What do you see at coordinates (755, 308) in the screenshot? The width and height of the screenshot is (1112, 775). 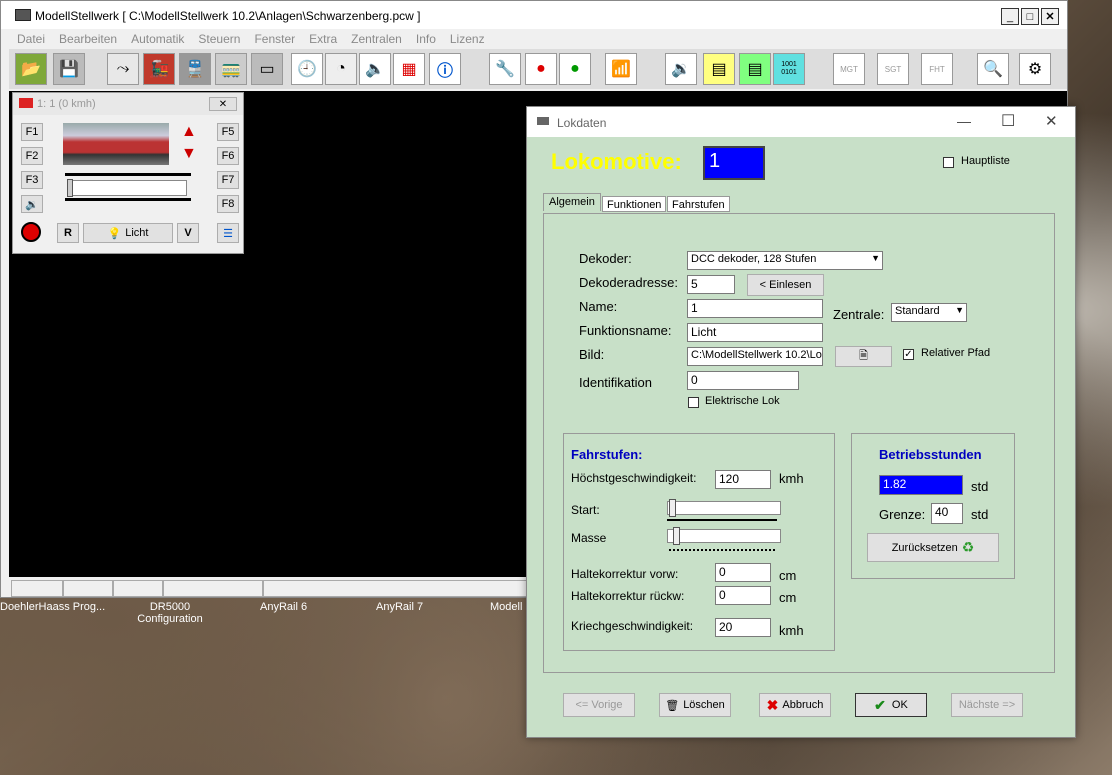 I see `name-input: 1` at bounding box center [755, 308].